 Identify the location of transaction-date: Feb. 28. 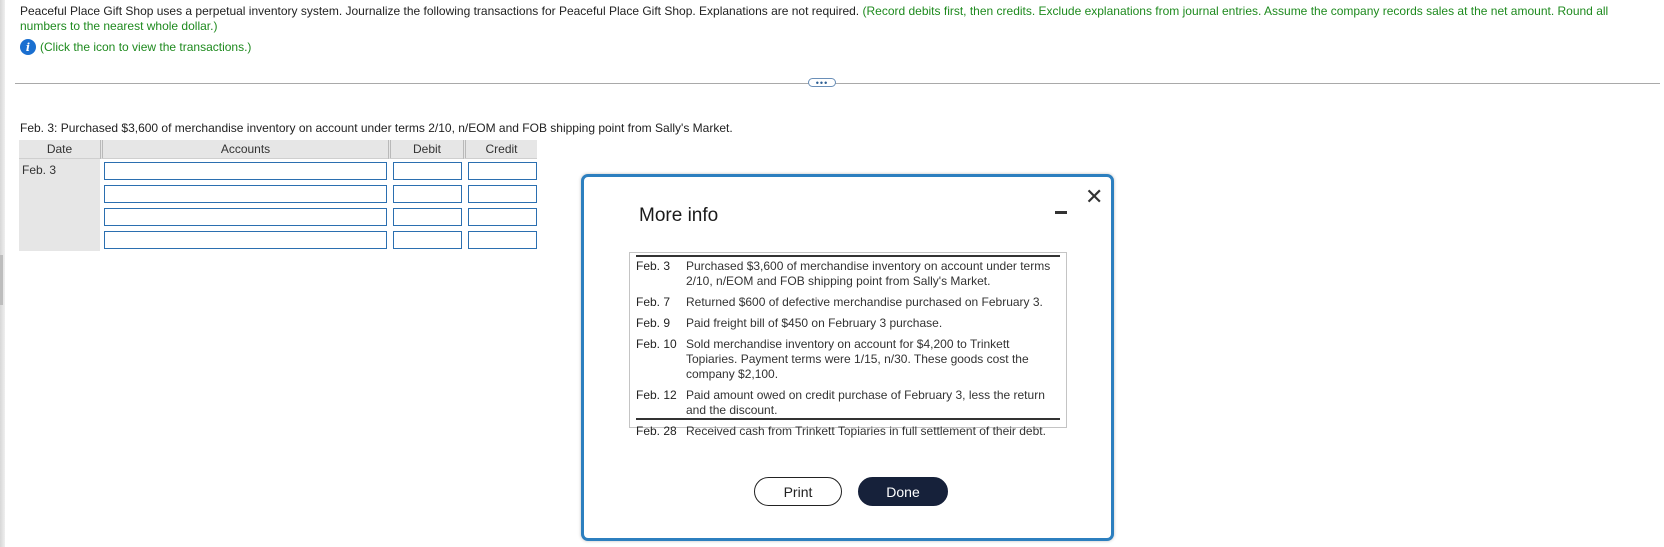
(656, 431).